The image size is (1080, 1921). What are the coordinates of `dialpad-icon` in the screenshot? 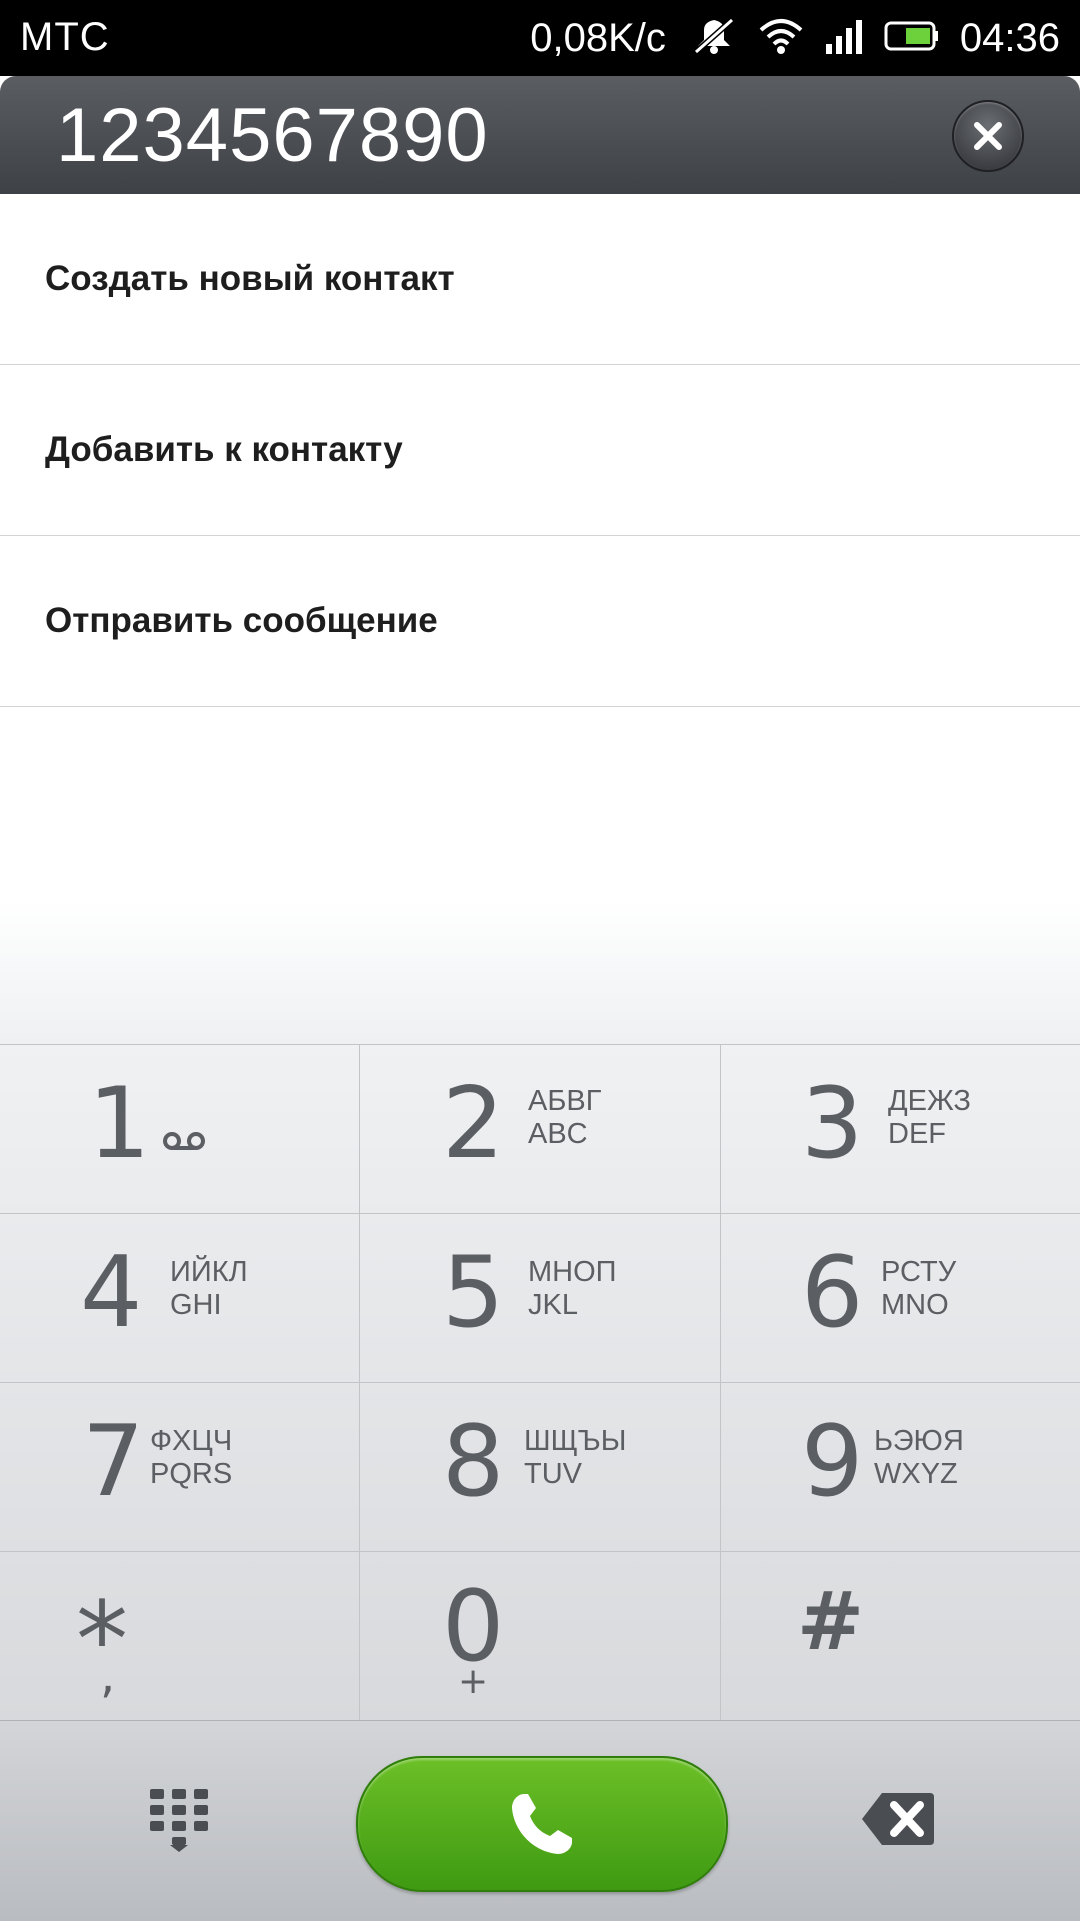 It's located at (179, 1820).